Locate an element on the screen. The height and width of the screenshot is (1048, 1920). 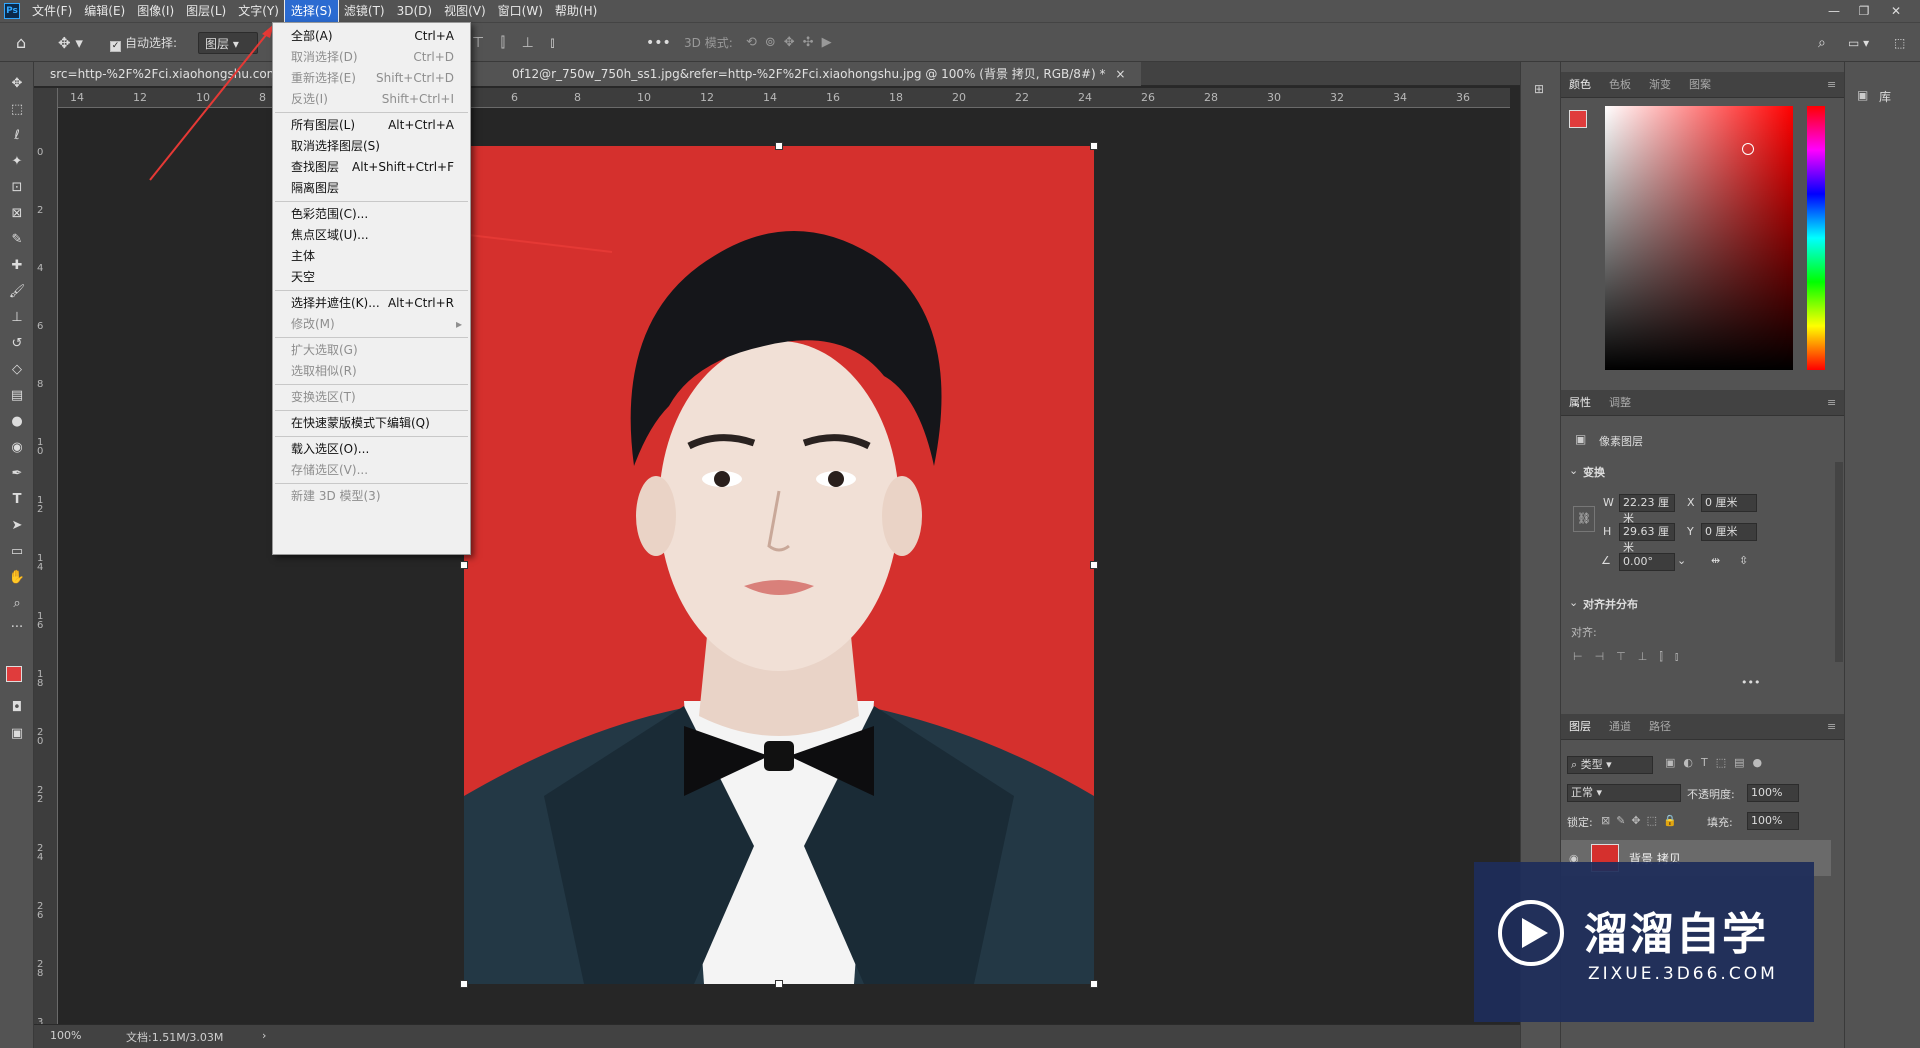
marquee-tool-icon: ⬚ is located at coordinates (17, 110).